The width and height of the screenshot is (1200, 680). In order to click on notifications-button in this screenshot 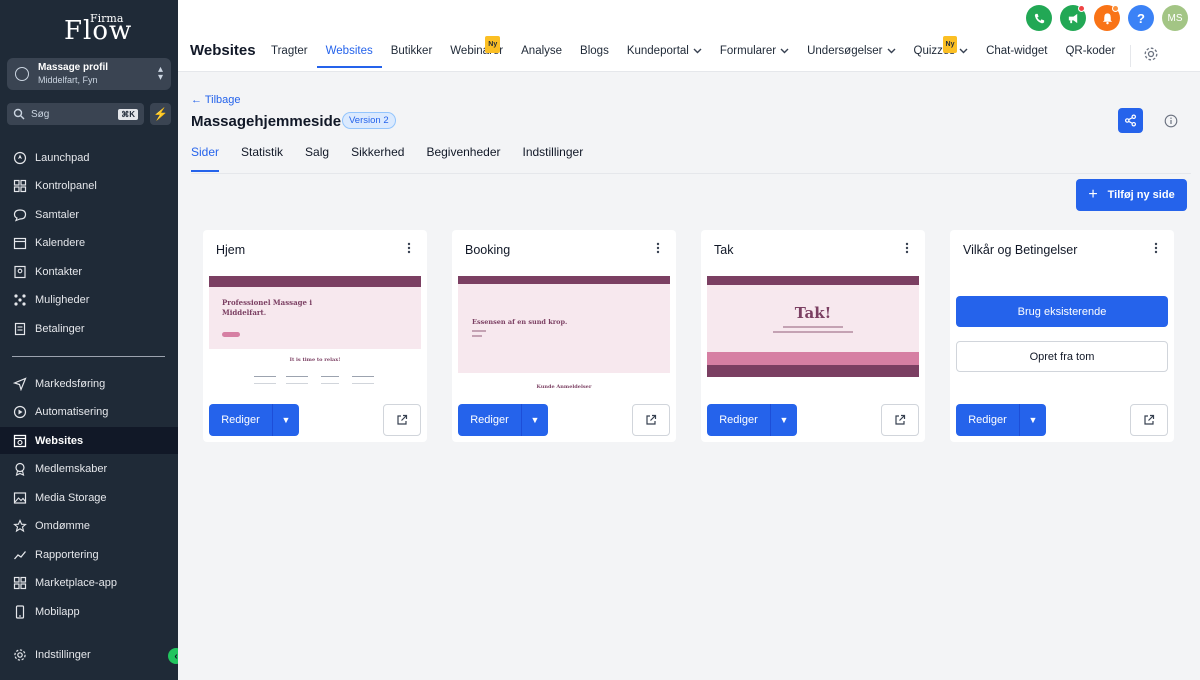, I will do `click(1107, 18)`.